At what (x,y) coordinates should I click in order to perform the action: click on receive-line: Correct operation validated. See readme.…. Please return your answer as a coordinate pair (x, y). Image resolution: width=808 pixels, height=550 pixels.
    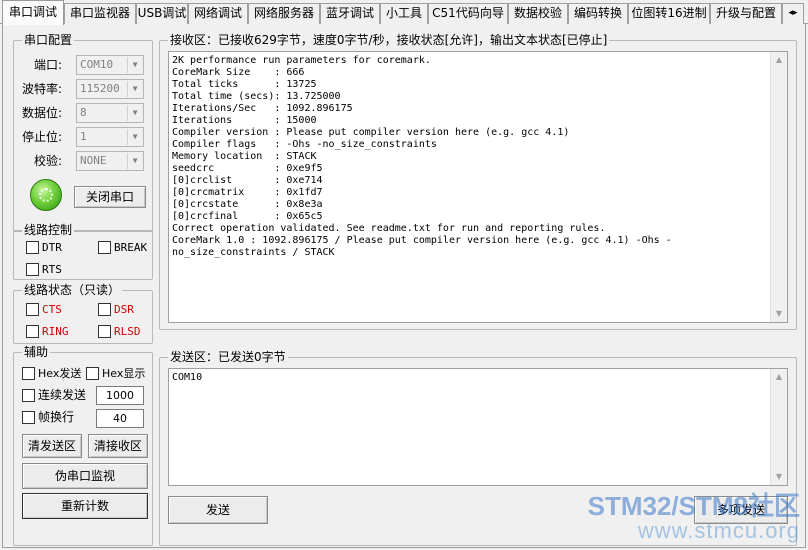
    Looking at the image, I should click on (389, 228).